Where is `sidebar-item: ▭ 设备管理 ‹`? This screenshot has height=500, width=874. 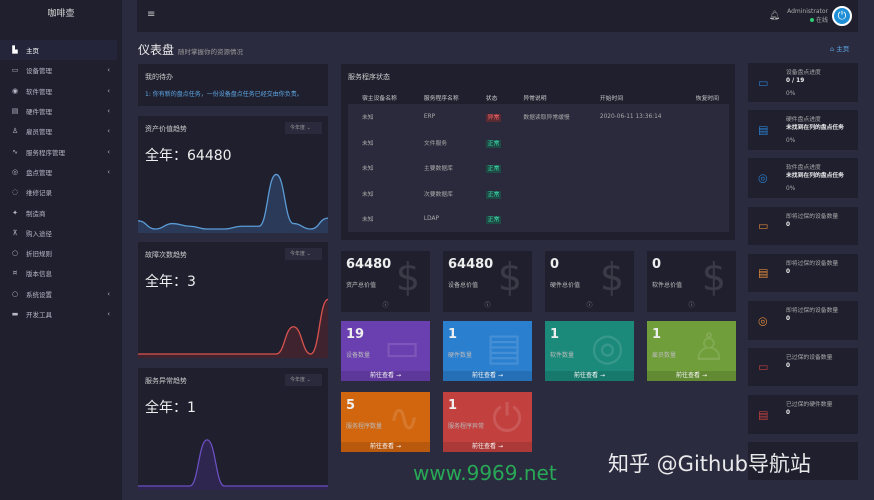
sidebar-item: ▭ 设备管理 ‹ is located at coordinates (61, 70).